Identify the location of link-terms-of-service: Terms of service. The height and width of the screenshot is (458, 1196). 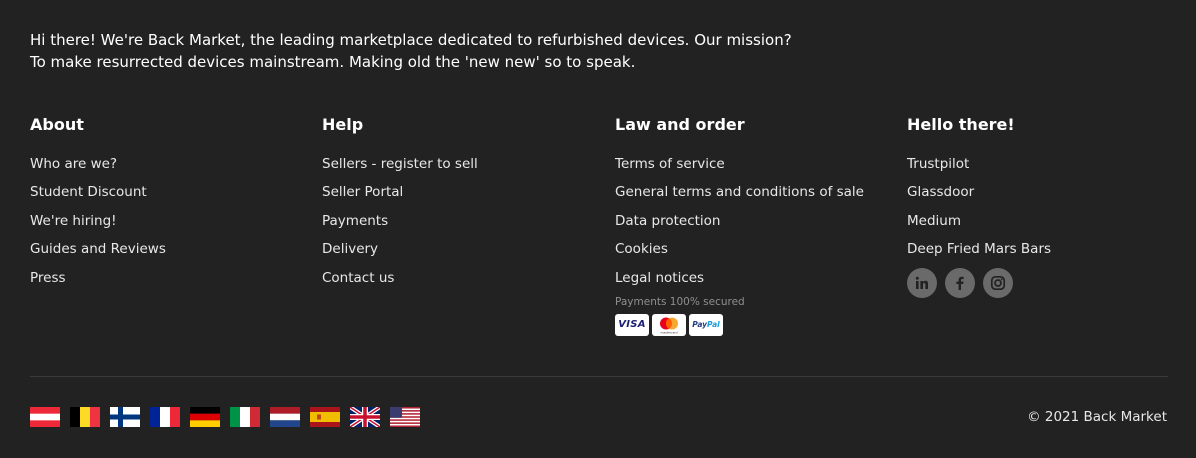
(670, 164).